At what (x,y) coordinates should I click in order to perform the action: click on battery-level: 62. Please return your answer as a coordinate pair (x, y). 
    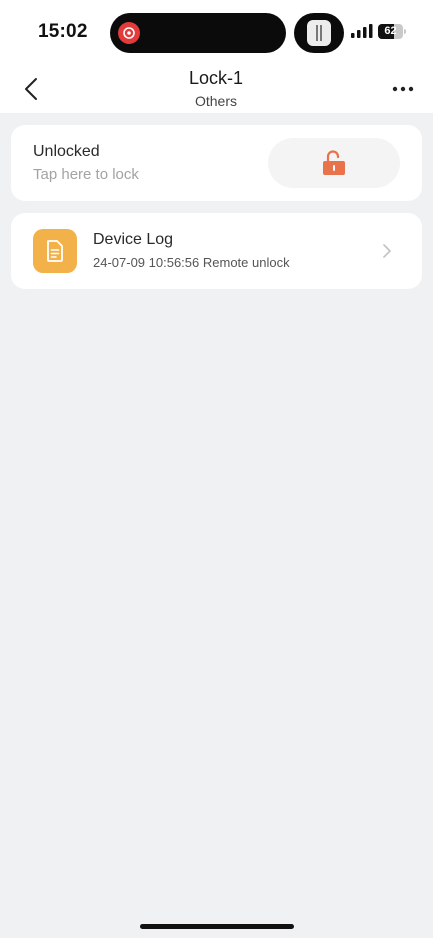
    Looking at the image, I should click on (390, 31).